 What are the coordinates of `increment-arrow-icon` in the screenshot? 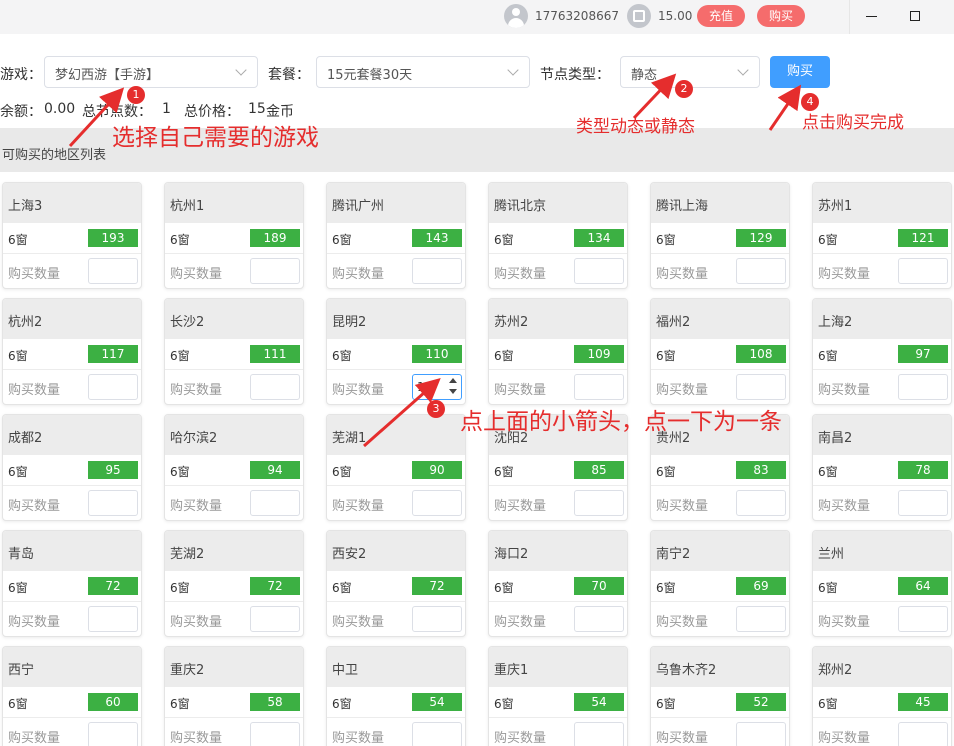 It's located at (453, 380).